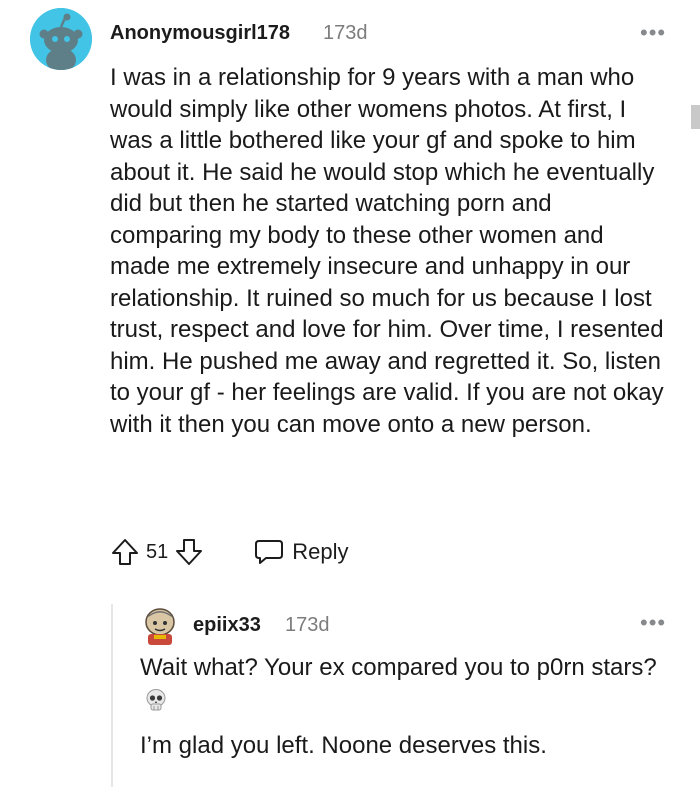 This screenshot has height=787, width=700. What do you see at coordinates (653, 623) in the screenshot?
I see `reply-more-options-icon: •••` at bounding box center [653, 623].